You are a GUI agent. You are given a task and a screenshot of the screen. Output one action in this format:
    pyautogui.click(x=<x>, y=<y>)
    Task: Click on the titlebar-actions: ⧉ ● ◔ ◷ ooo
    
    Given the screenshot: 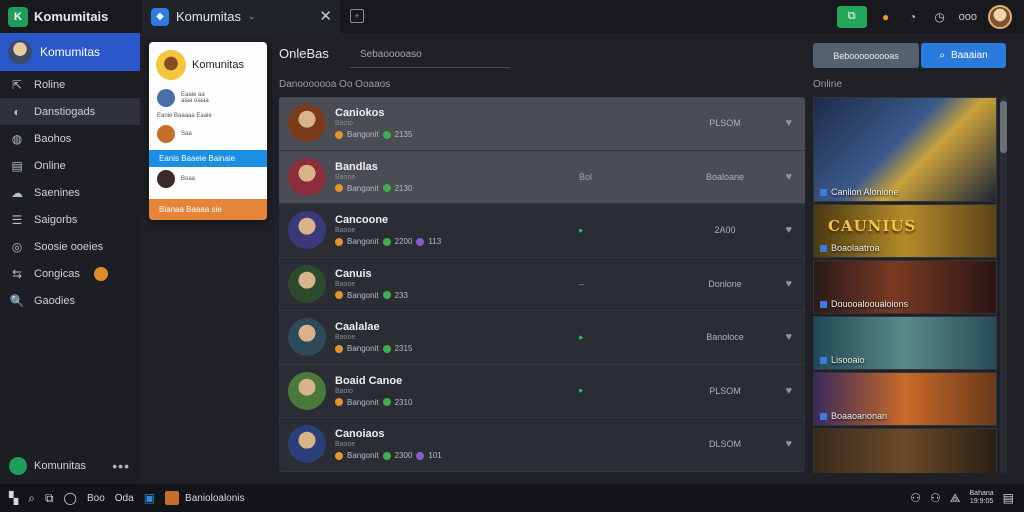 What is the action you would take?
    pyautogui.click(x=924, y=16)
    